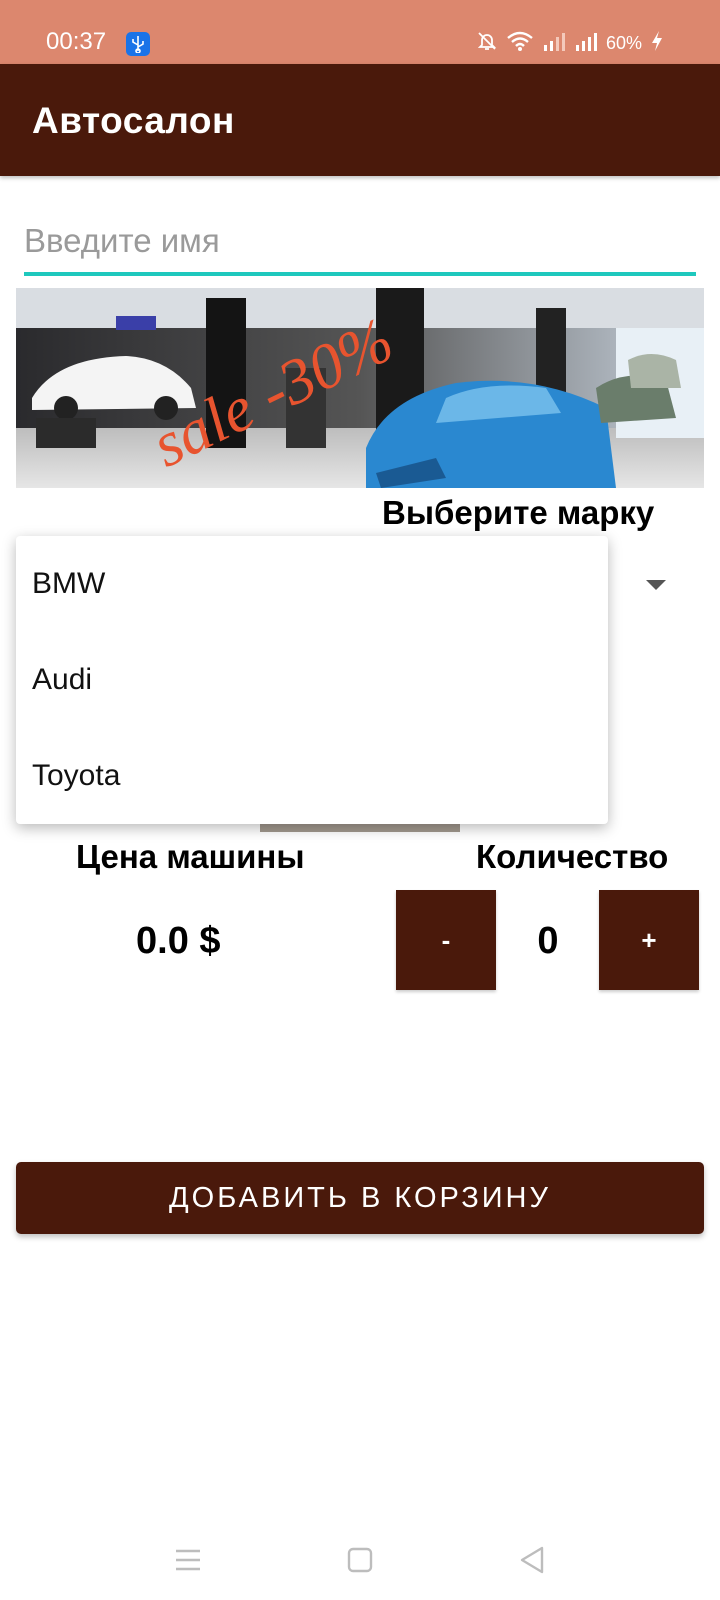 The image size is (720, 1600). Describe the element at coordinates (656, 585) in the screenshot. I see `chevron-down-icon` at that location.